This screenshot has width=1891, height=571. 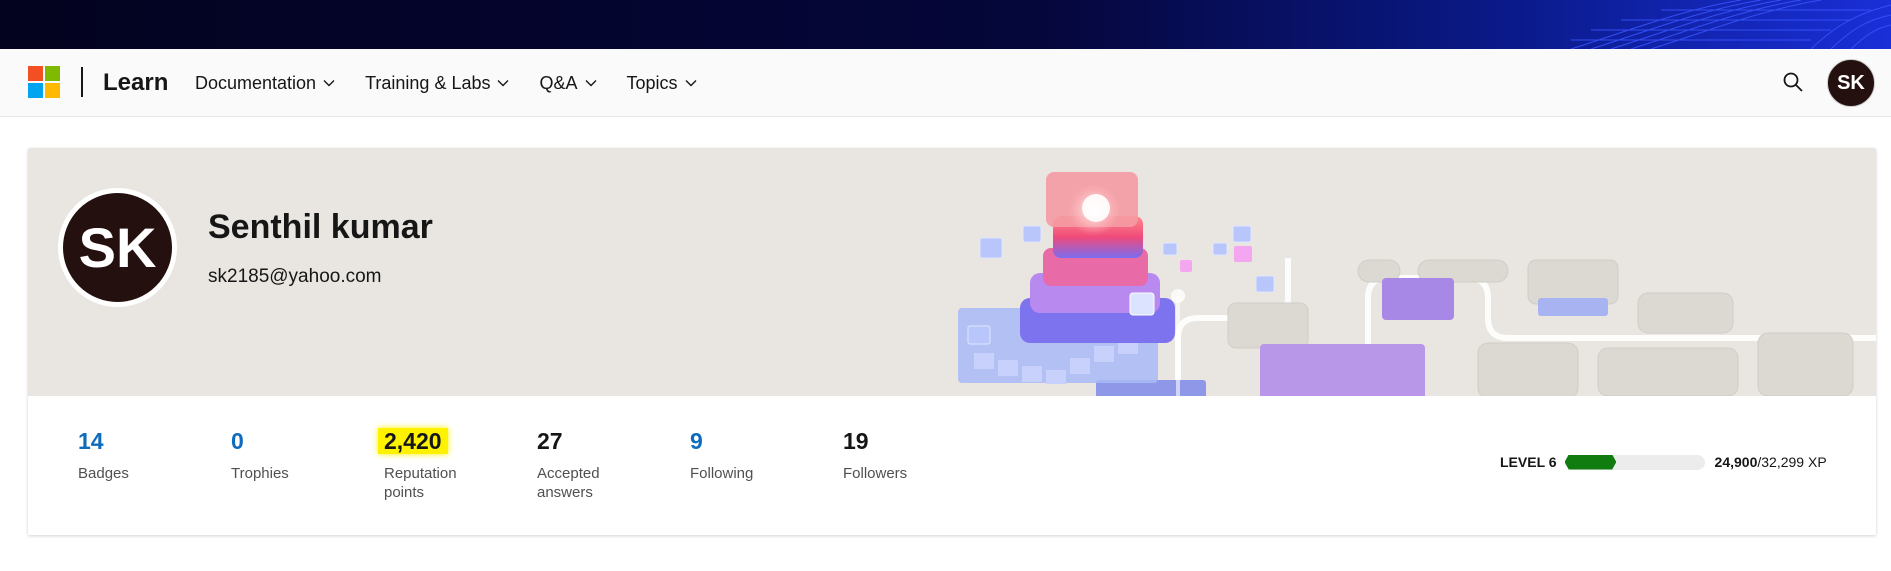 What do you see at coordinates (1590, 462) in the screenshot?
I see `xp-progress-fill` at bounding box center [1590, 462].